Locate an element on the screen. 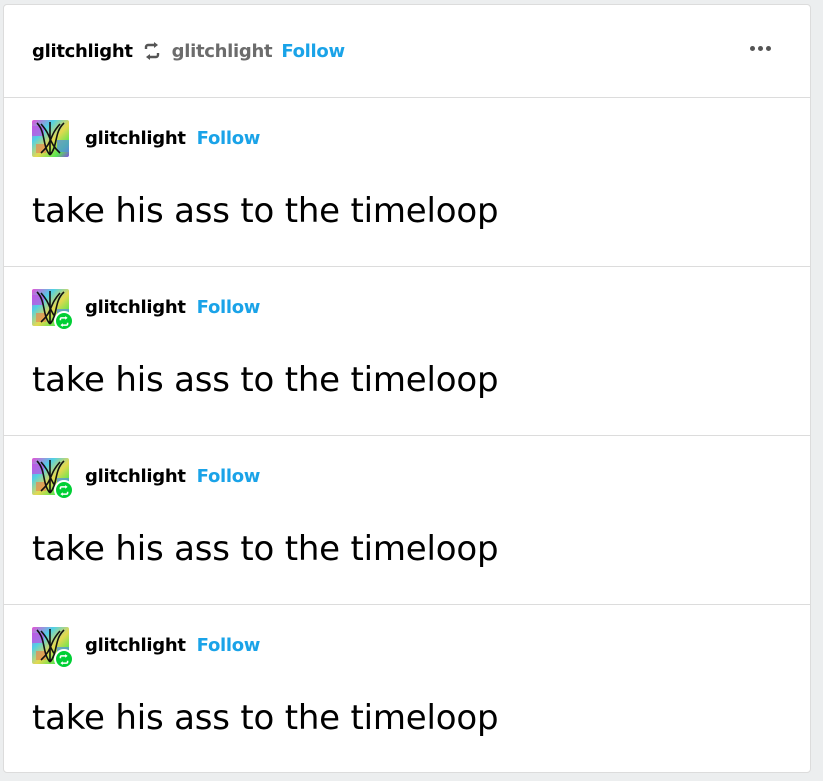  avatar-image is located at coordinates (50, 138).